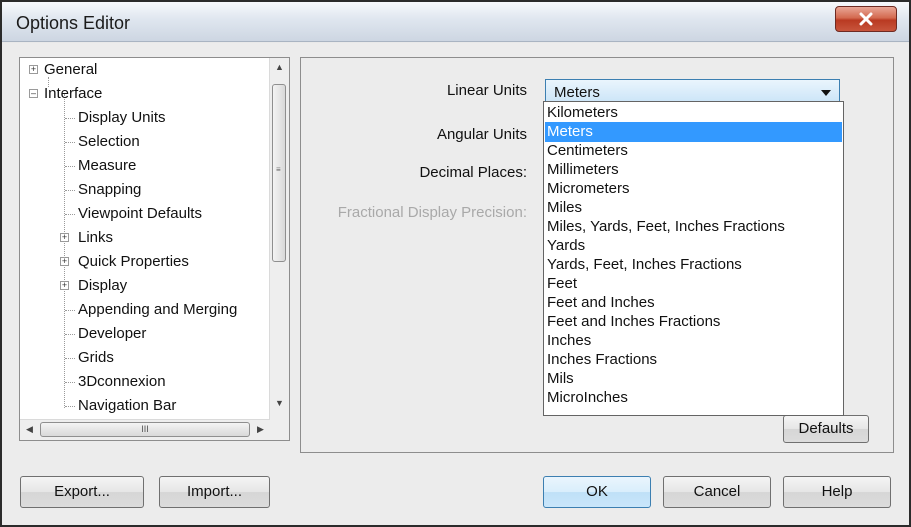 Image resolution: width=911 pixels, height=527 pixels. What do you see at coordinates (107, 165) in the screenshot?
I see `tree-item-label: Measure` at bounding box center [107, 165].